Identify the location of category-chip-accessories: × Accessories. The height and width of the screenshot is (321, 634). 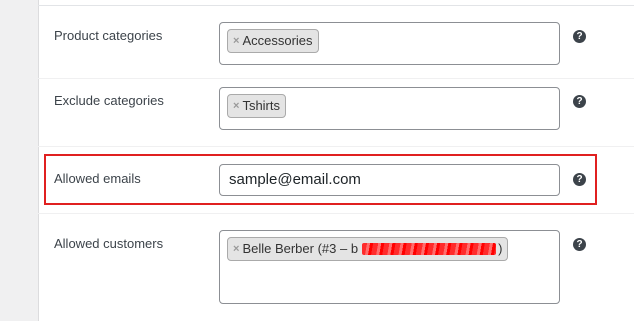
(273, 41).